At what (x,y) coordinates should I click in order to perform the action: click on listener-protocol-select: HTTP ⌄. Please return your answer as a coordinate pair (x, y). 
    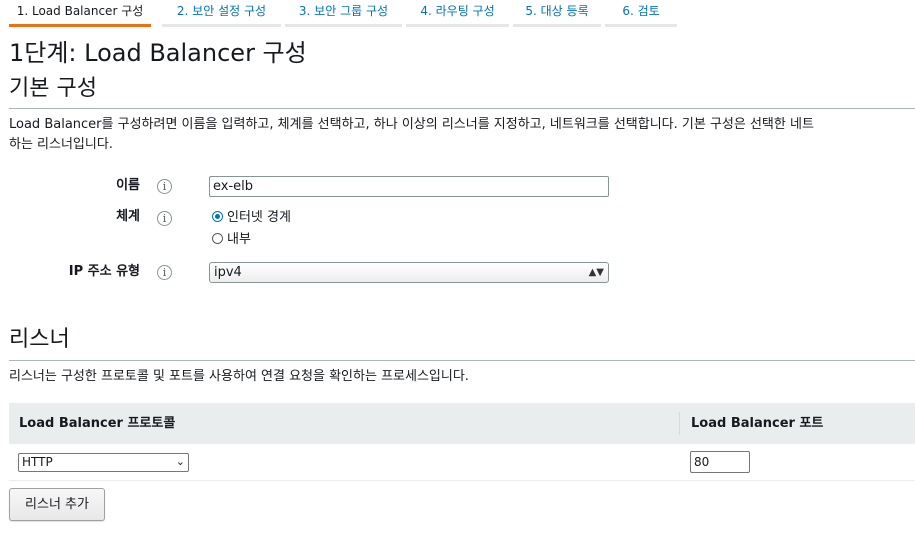
    Looking at the image, I should click on (103, 462).